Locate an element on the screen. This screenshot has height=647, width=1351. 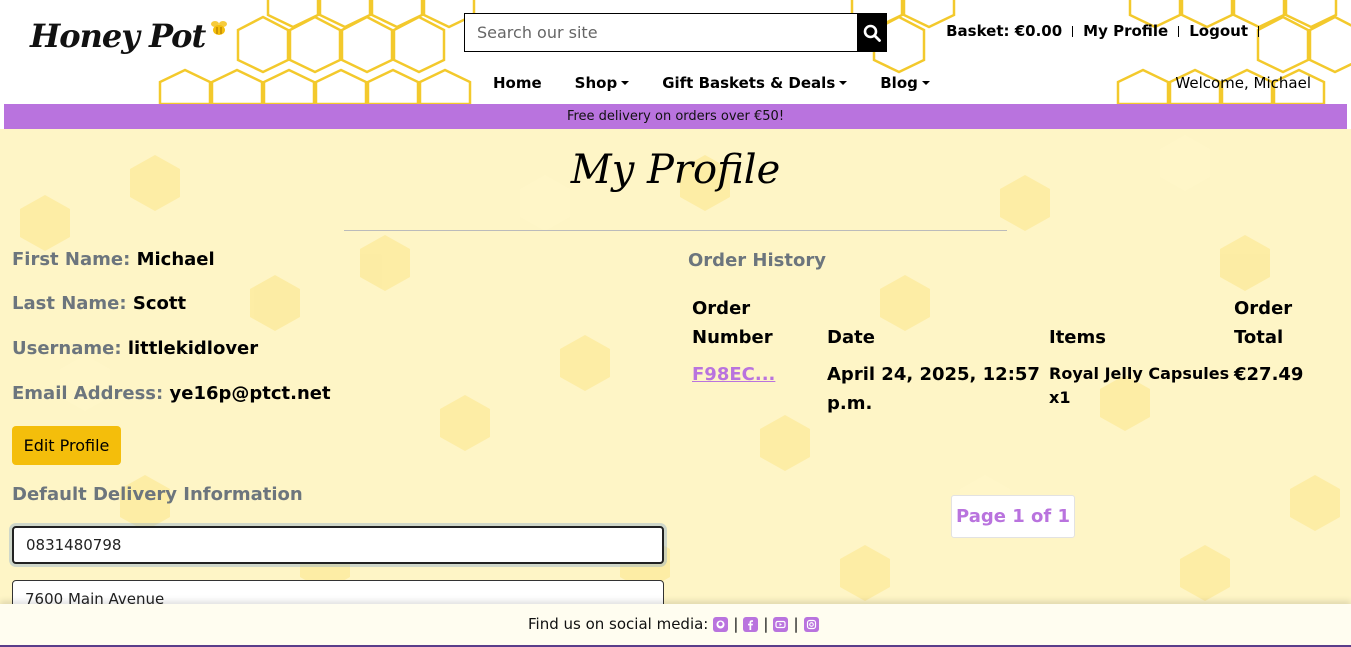
basket-link: Basket: €0.00 is located at coordinates (1004, 31).